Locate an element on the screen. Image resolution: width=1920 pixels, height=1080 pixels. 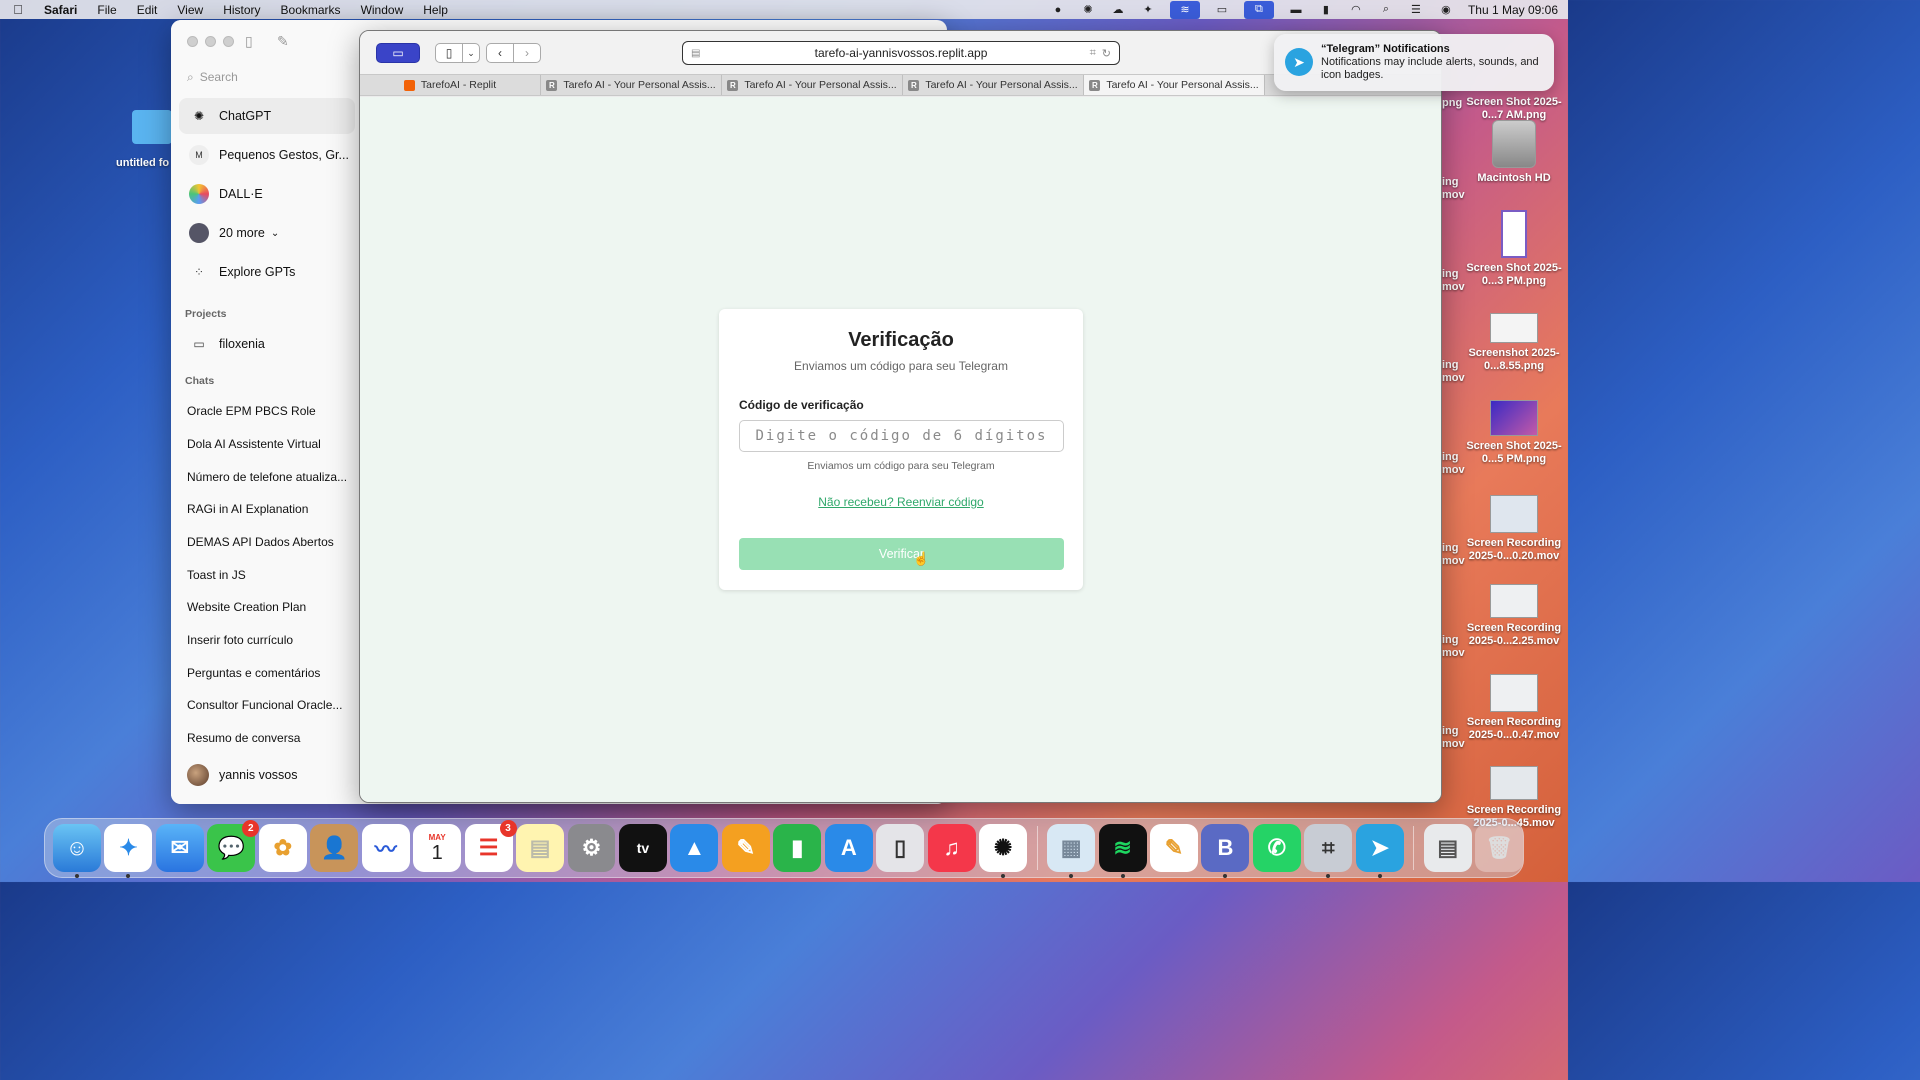
iphone-mirroring-icon: ▯ is located at coordinates (900, 848).